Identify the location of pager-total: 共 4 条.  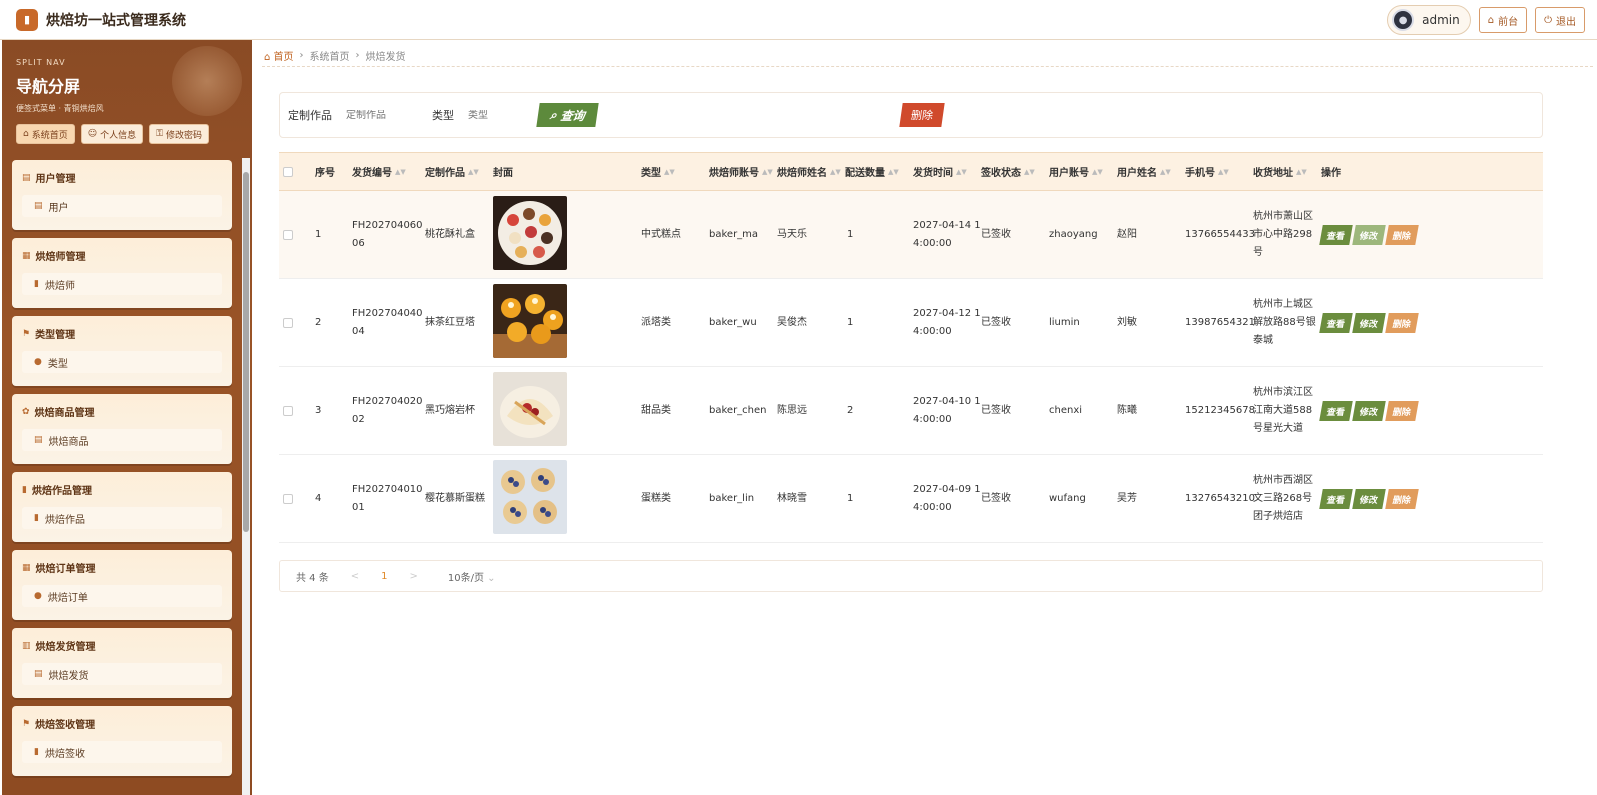
(312, 578).